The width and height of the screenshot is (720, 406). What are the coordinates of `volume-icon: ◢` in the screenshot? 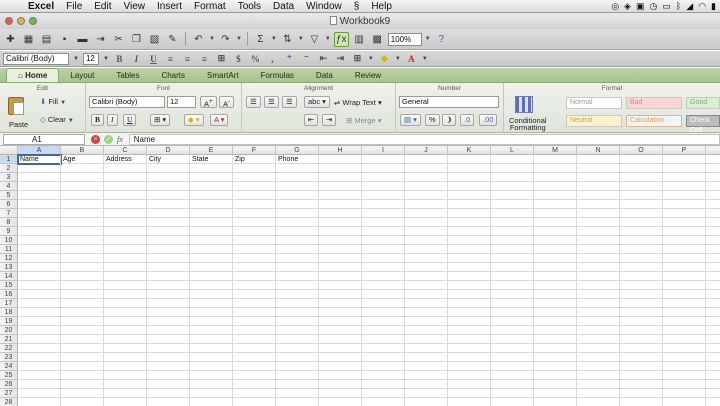 It's located at (689, 6).